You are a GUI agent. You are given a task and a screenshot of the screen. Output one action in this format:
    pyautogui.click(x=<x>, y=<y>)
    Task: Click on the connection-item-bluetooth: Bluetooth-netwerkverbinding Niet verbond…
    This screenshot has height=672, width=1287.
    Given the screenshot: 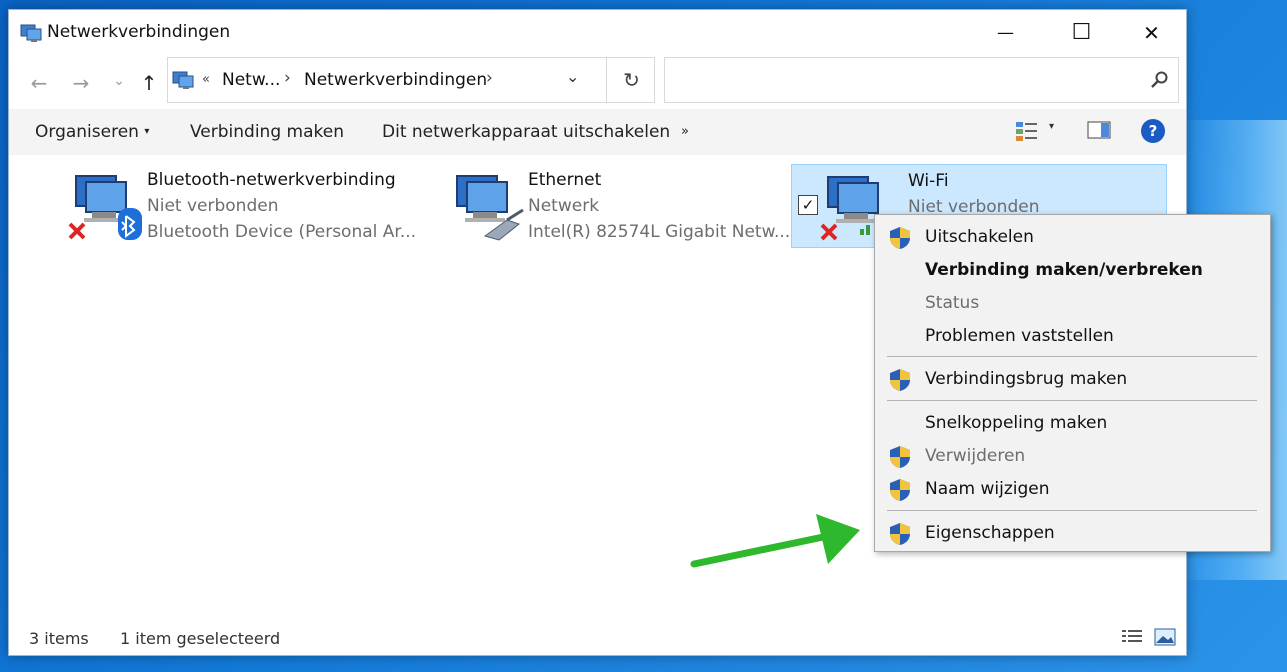 What is the action you would take?
    pyautogui.click(x=240, y=206)
    